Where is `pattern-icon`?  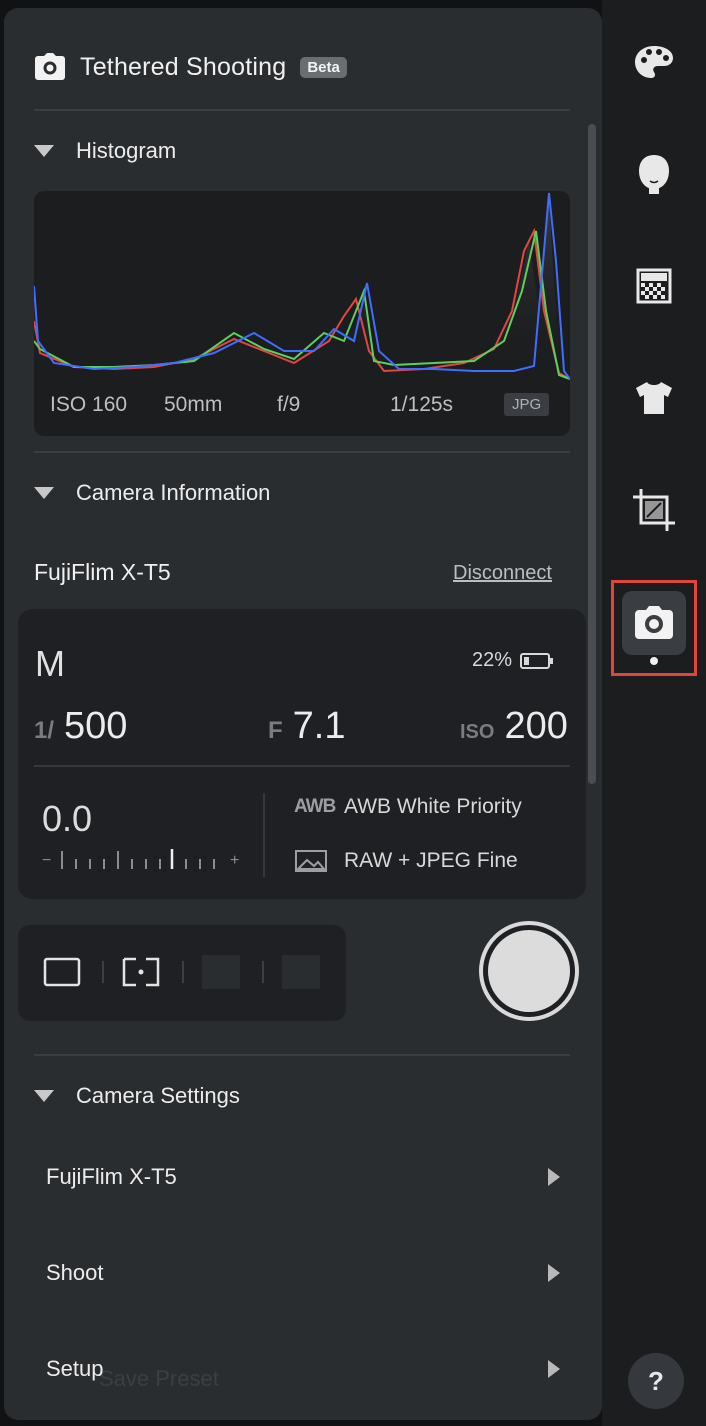 pattern-icon is located at coordinates (654, 286).